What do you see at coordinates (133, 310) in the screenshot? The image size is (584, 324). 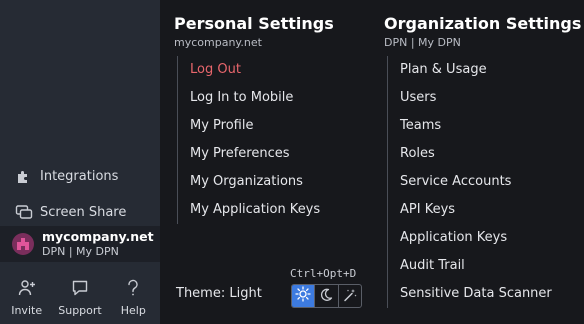 I see `help-label: Help` at bounding box center [133, 310].